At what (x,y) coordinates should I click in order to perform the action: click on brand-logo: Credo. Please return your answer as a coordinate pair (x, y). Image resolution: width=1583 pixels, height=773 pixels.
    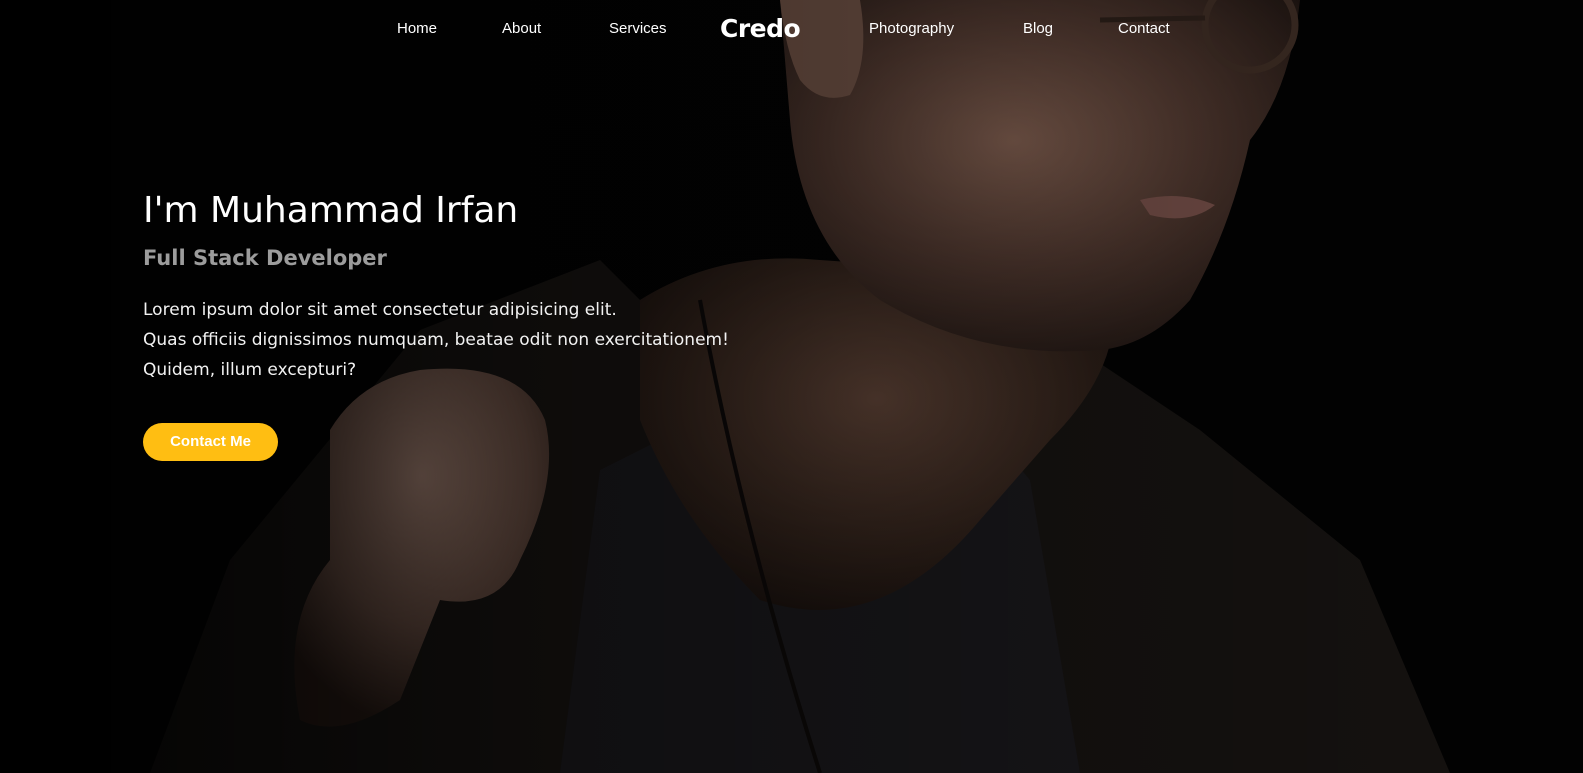
    Looking at the image, I should click on (760, 29).